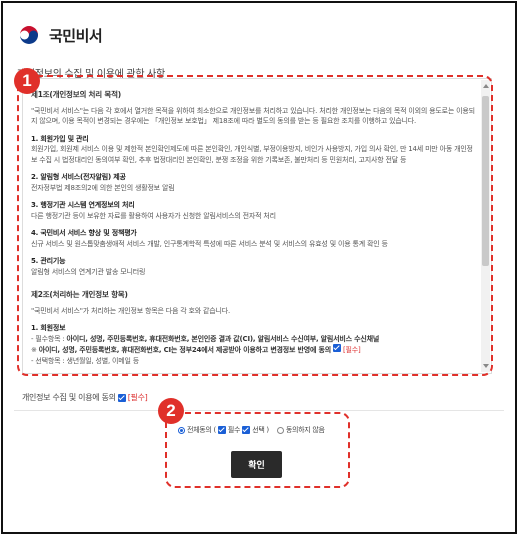 The width and height of the screenshot is (518, 535). I want to click on agreement-options: 전체동의 ( 필수 선택 ) 동의하지 않음, so click(251, 430).